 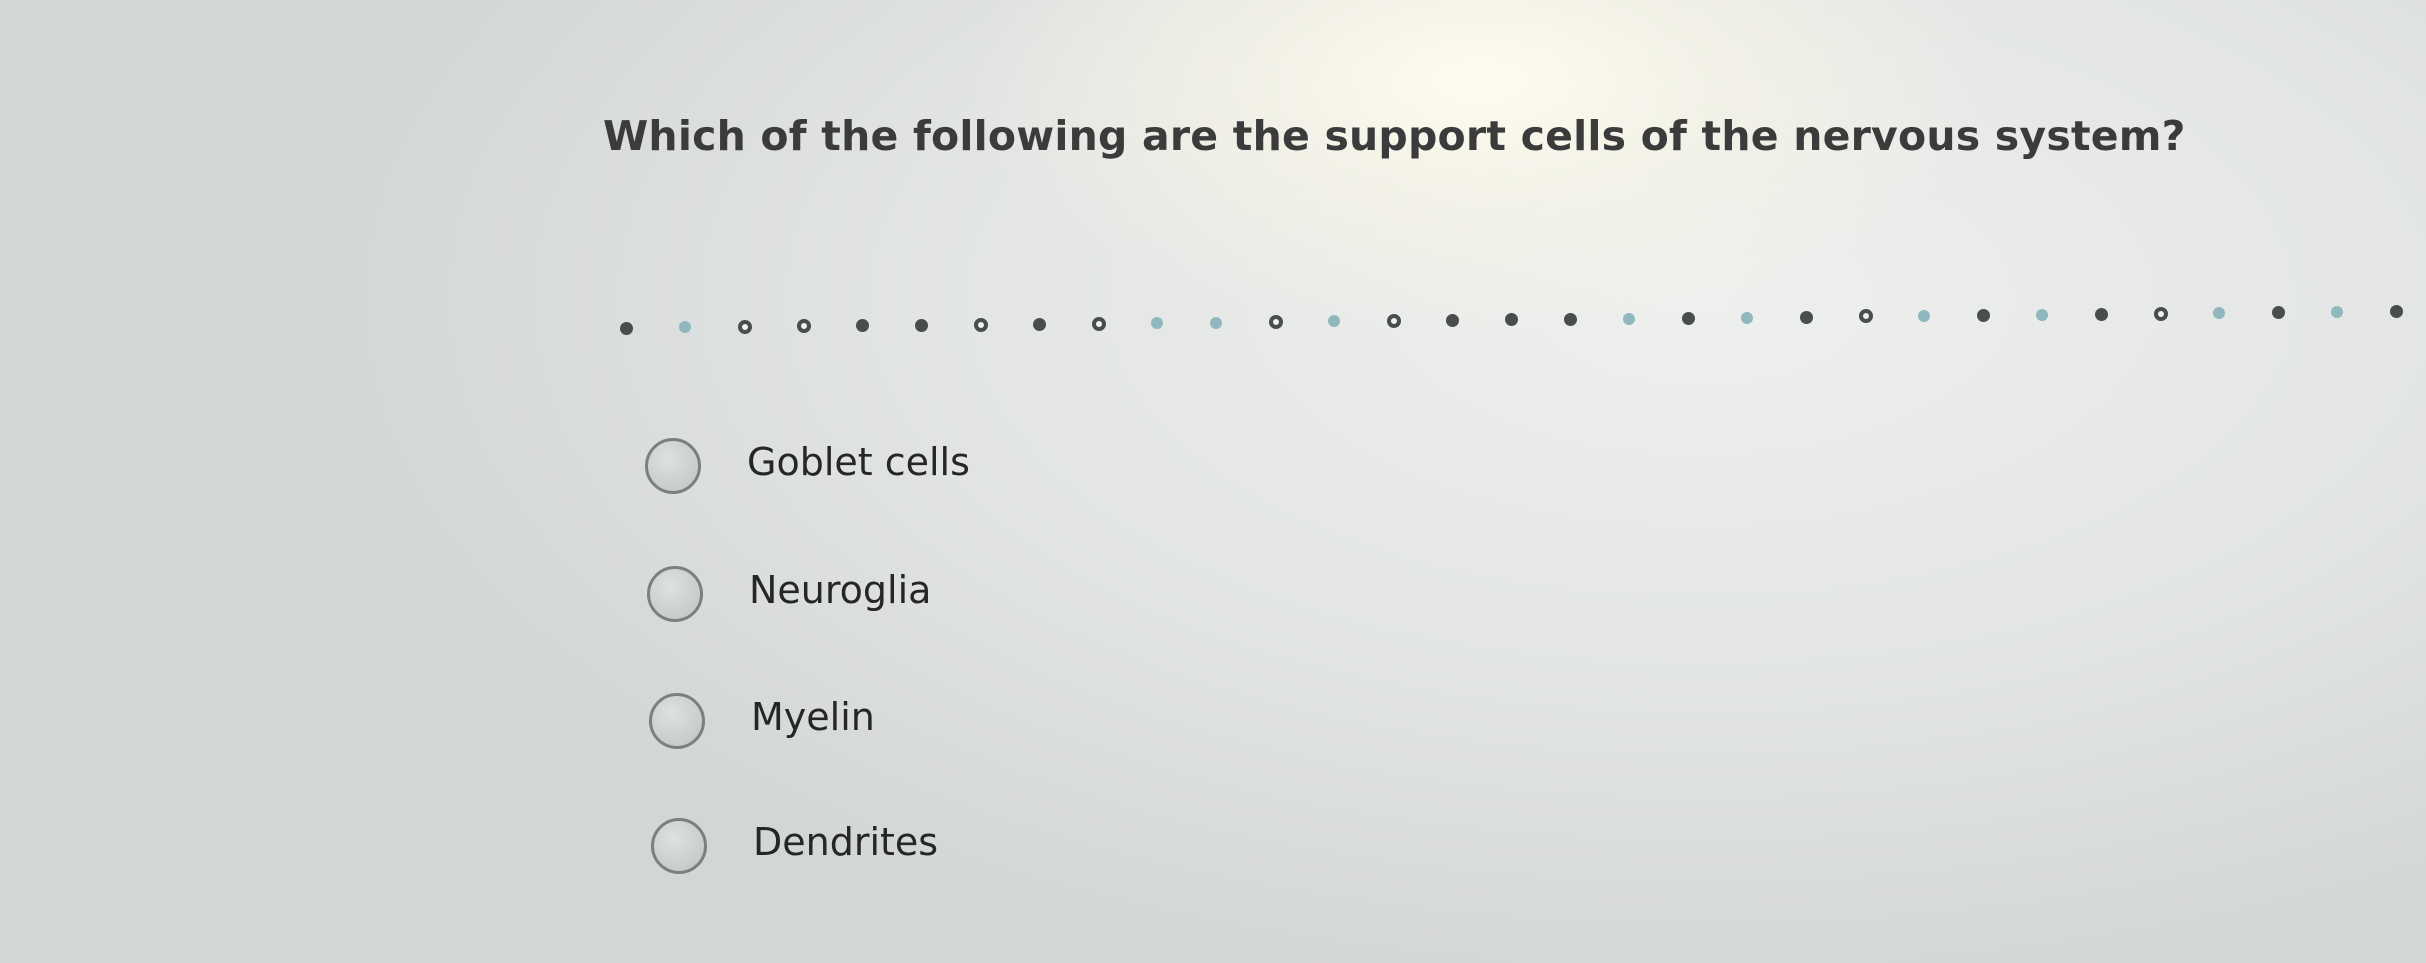 I want to click on option-label: Neuroglia, so click(x=840, y=590).